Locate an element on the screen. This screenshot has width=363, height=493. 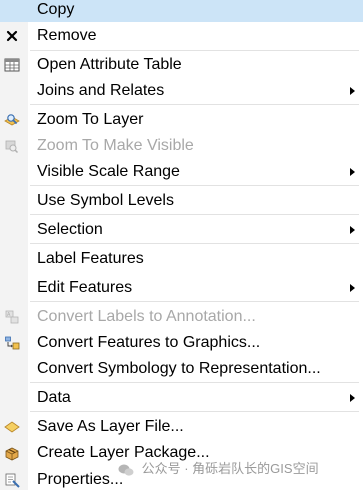
menu-item-selection: Selection is located at coordinates (181, 230).